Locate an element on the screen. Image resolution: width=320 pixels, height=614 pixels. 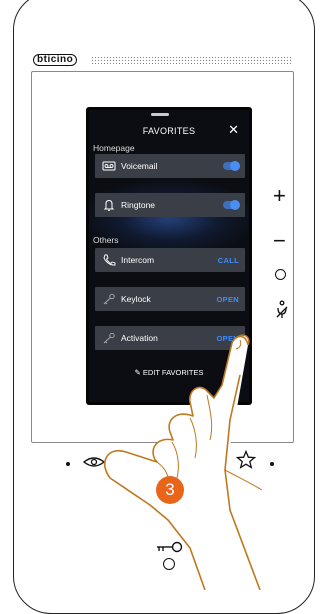
lock-button is located at coordinates (169, 564).